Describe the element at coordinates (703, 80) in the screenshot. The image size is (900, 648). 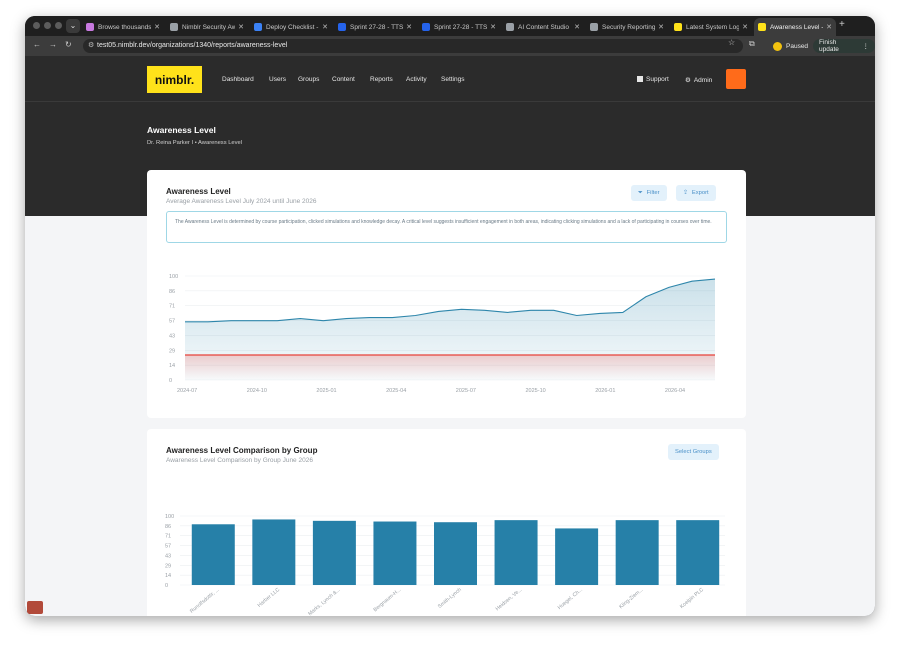
I see `admin-label: Admin` at that location.